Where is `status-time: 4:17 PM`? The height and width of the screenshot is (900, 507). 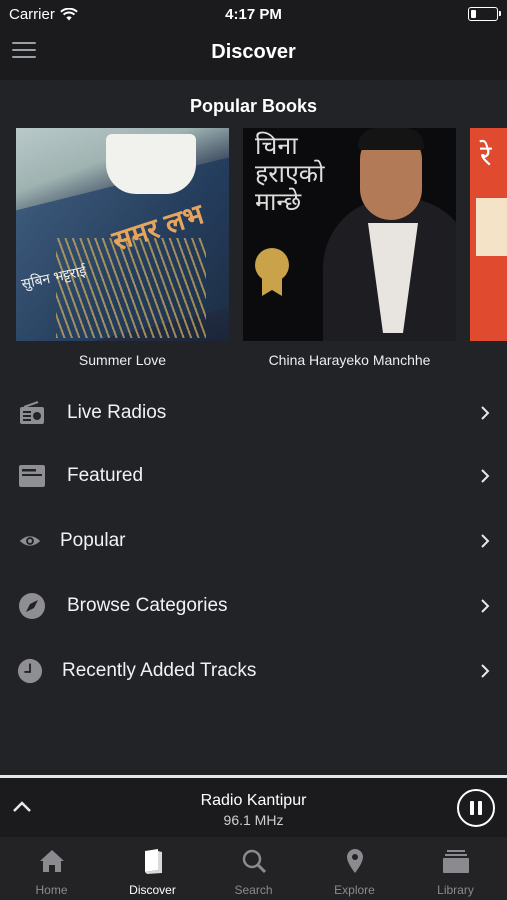 status-time: 4:17 PM is located at coordinates (253, 14).